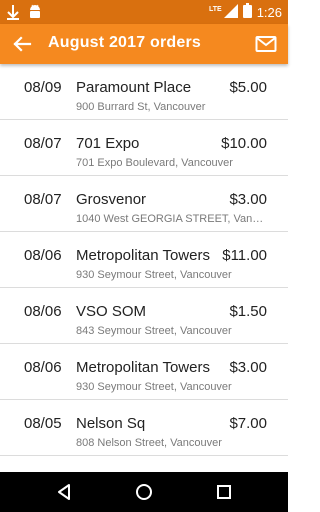  Describe the element at coordinates (266, 44) in the screenshot. I see `mail-icon` at that location.